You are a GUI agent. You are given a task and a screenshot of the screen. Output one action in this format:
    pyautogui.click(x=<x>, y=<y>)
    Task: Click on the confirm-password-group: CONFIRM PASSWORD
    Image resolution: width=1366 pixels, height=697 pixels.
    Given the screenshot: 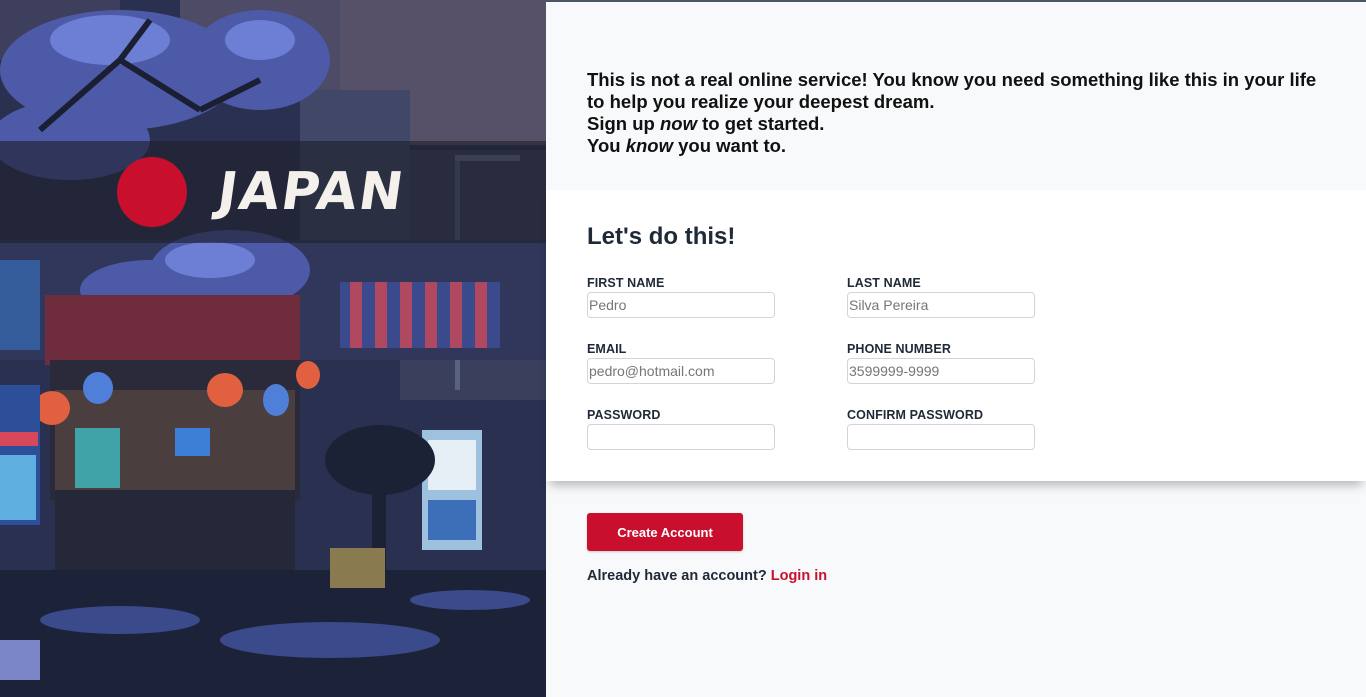 What is the action you would take?
    pyautogui.click(x=941, y=429)
    